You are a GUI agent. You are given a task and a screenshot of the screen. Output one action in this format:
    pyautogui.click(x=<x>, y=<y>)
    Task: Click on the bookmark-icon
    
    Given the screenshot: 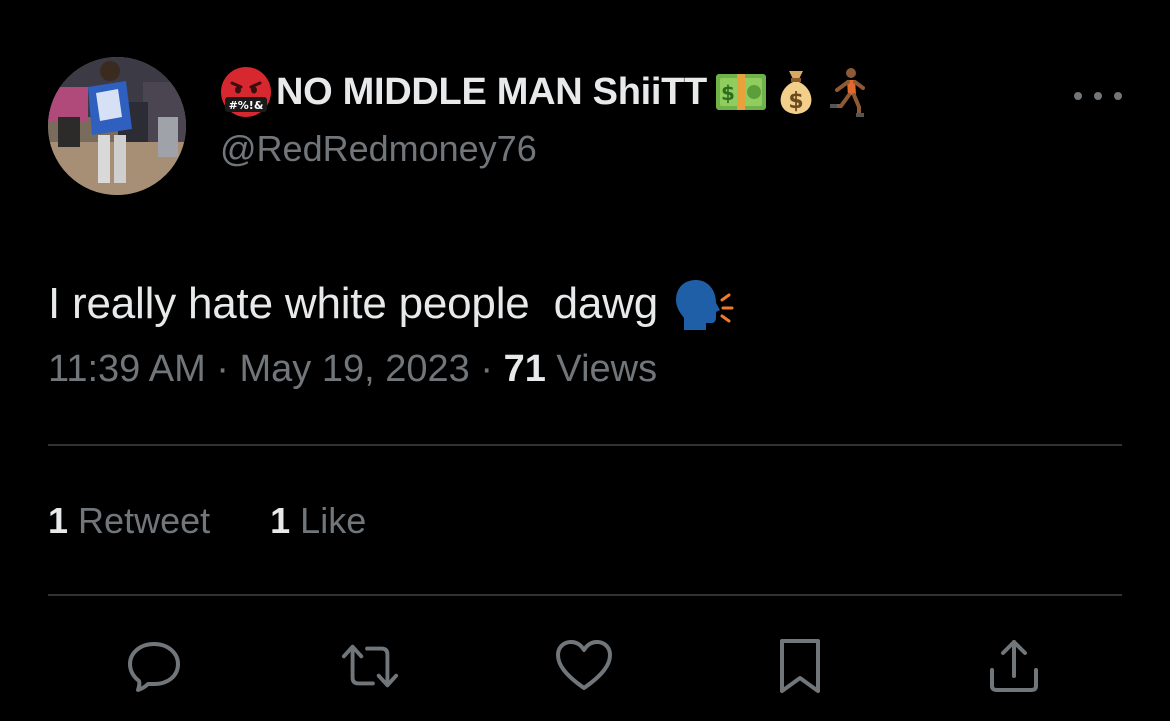 What is the action you would take?
    pyautogui.click(x=800, y=666)
    